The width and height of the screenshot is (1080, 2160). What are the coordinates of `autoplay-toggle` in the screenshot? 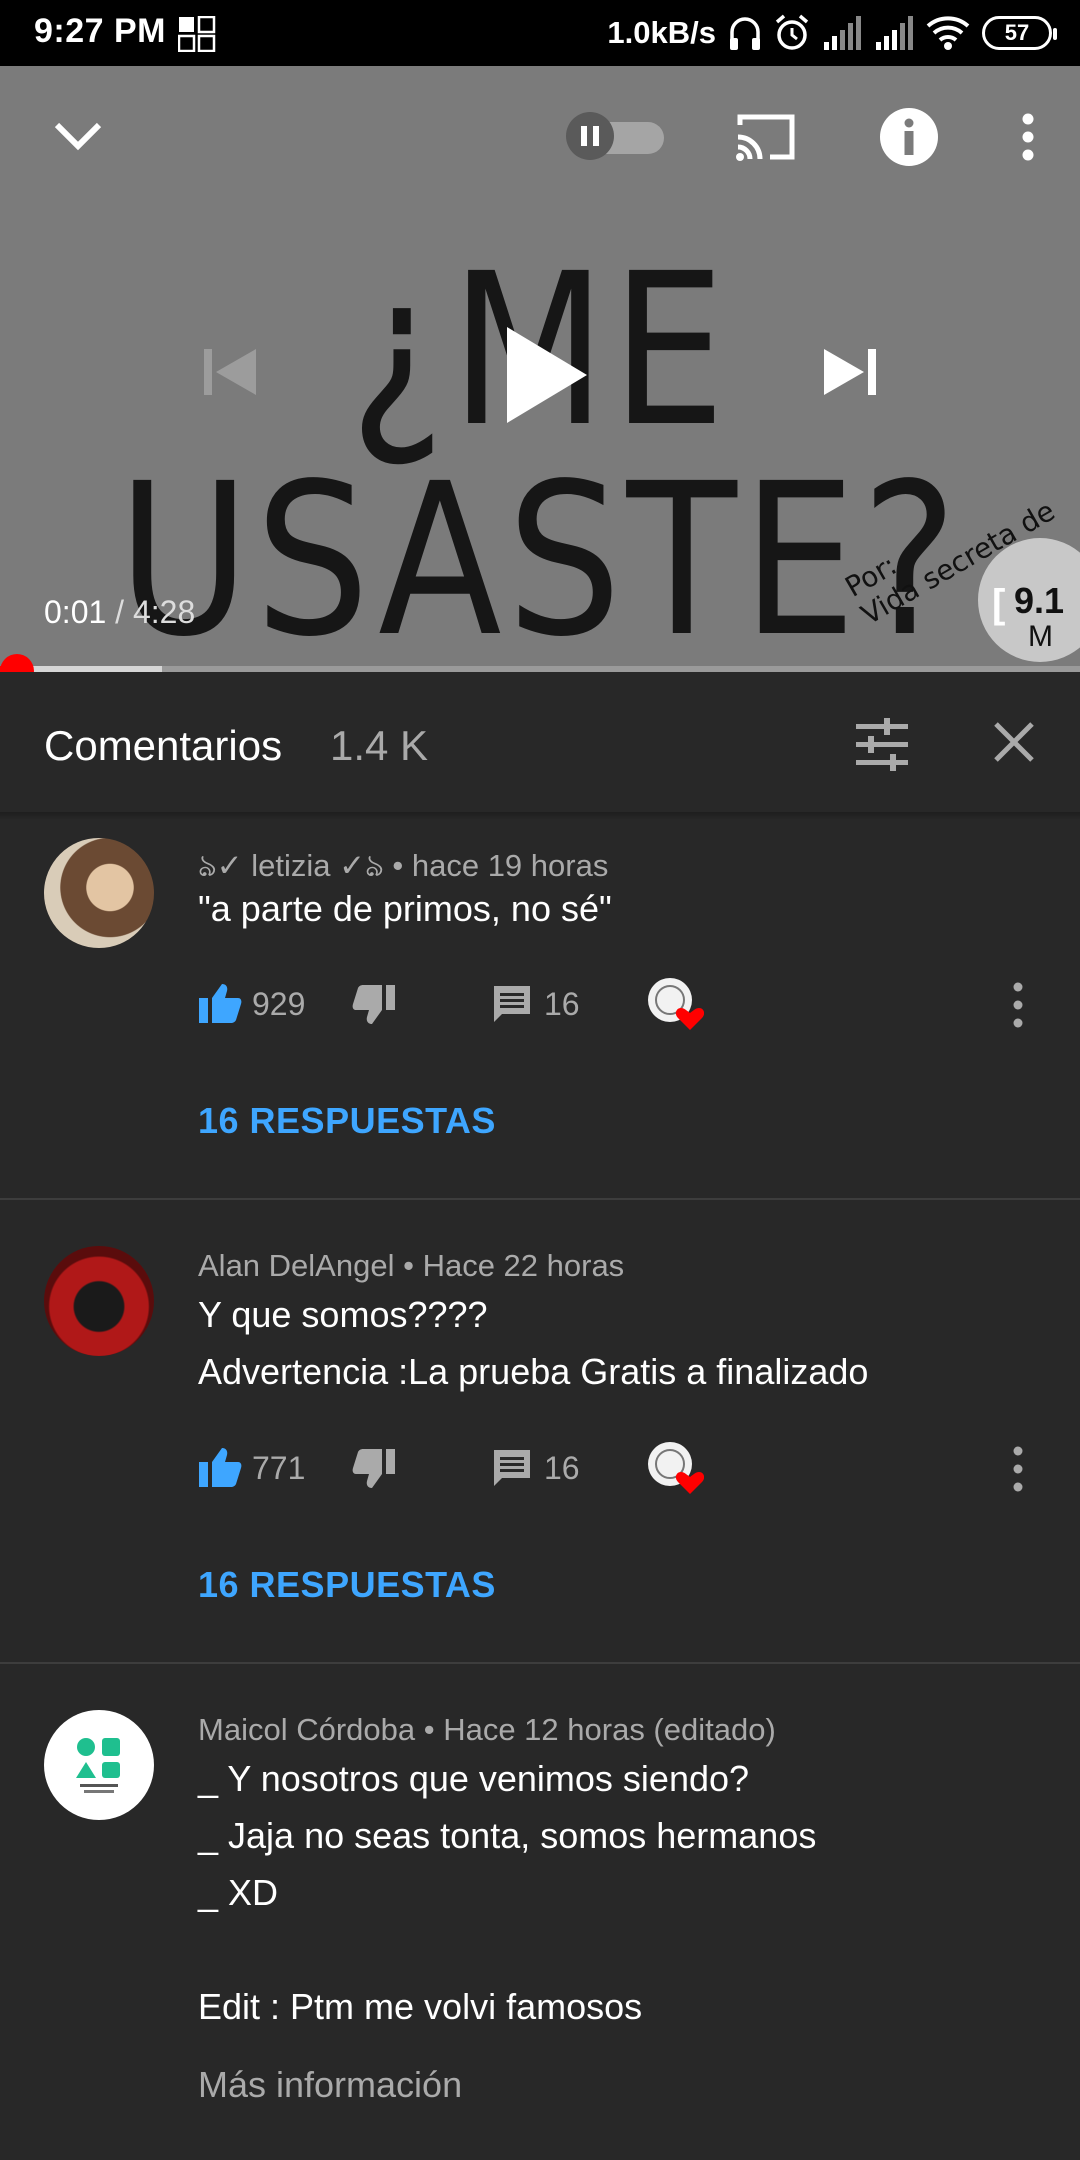 It's located at (618, 136).